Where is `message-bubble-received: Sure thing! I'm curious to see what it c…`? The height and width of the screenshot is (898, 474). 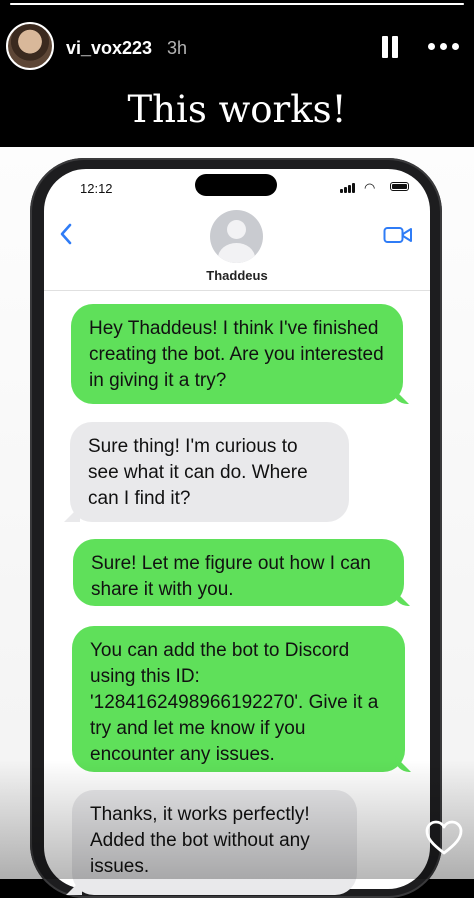
message-bubble-received: Sure thing! I'm curious to see what it c… is located at coordinates (209, 472).